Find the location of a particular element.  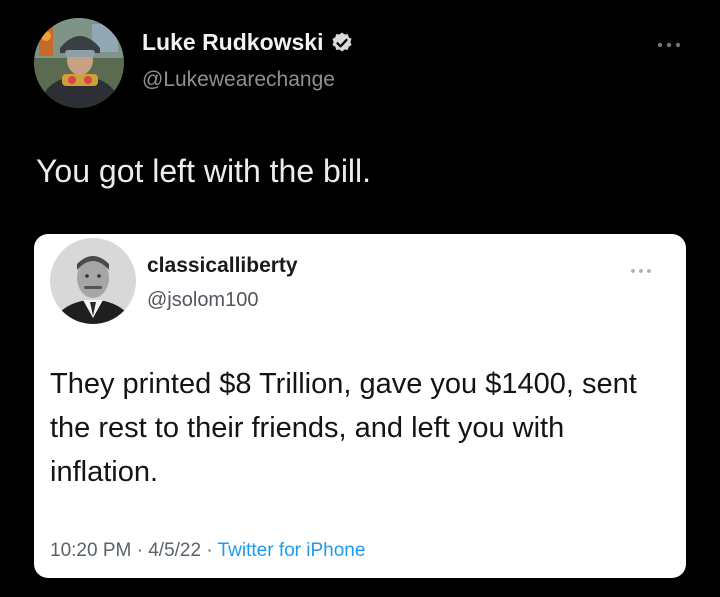

author-handle: @Lukewearechange is located at coordinates (238, 80).